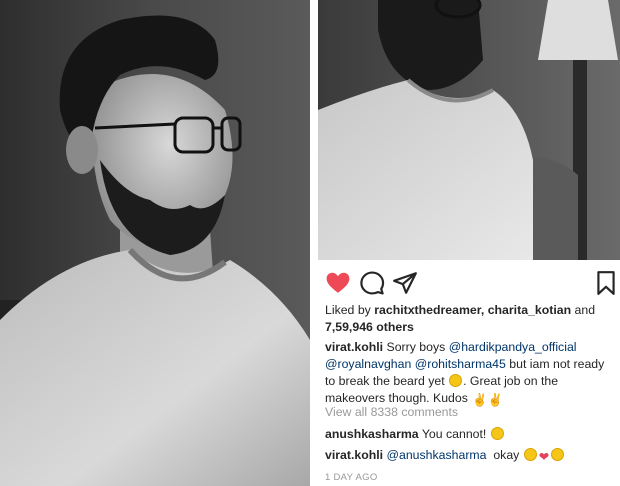 The image size is (620, 486). What do you see at coordinates (437, 455) in the screenshot?
I see `comment-mention: @anushkasharma` at bounding box center [437, 455].